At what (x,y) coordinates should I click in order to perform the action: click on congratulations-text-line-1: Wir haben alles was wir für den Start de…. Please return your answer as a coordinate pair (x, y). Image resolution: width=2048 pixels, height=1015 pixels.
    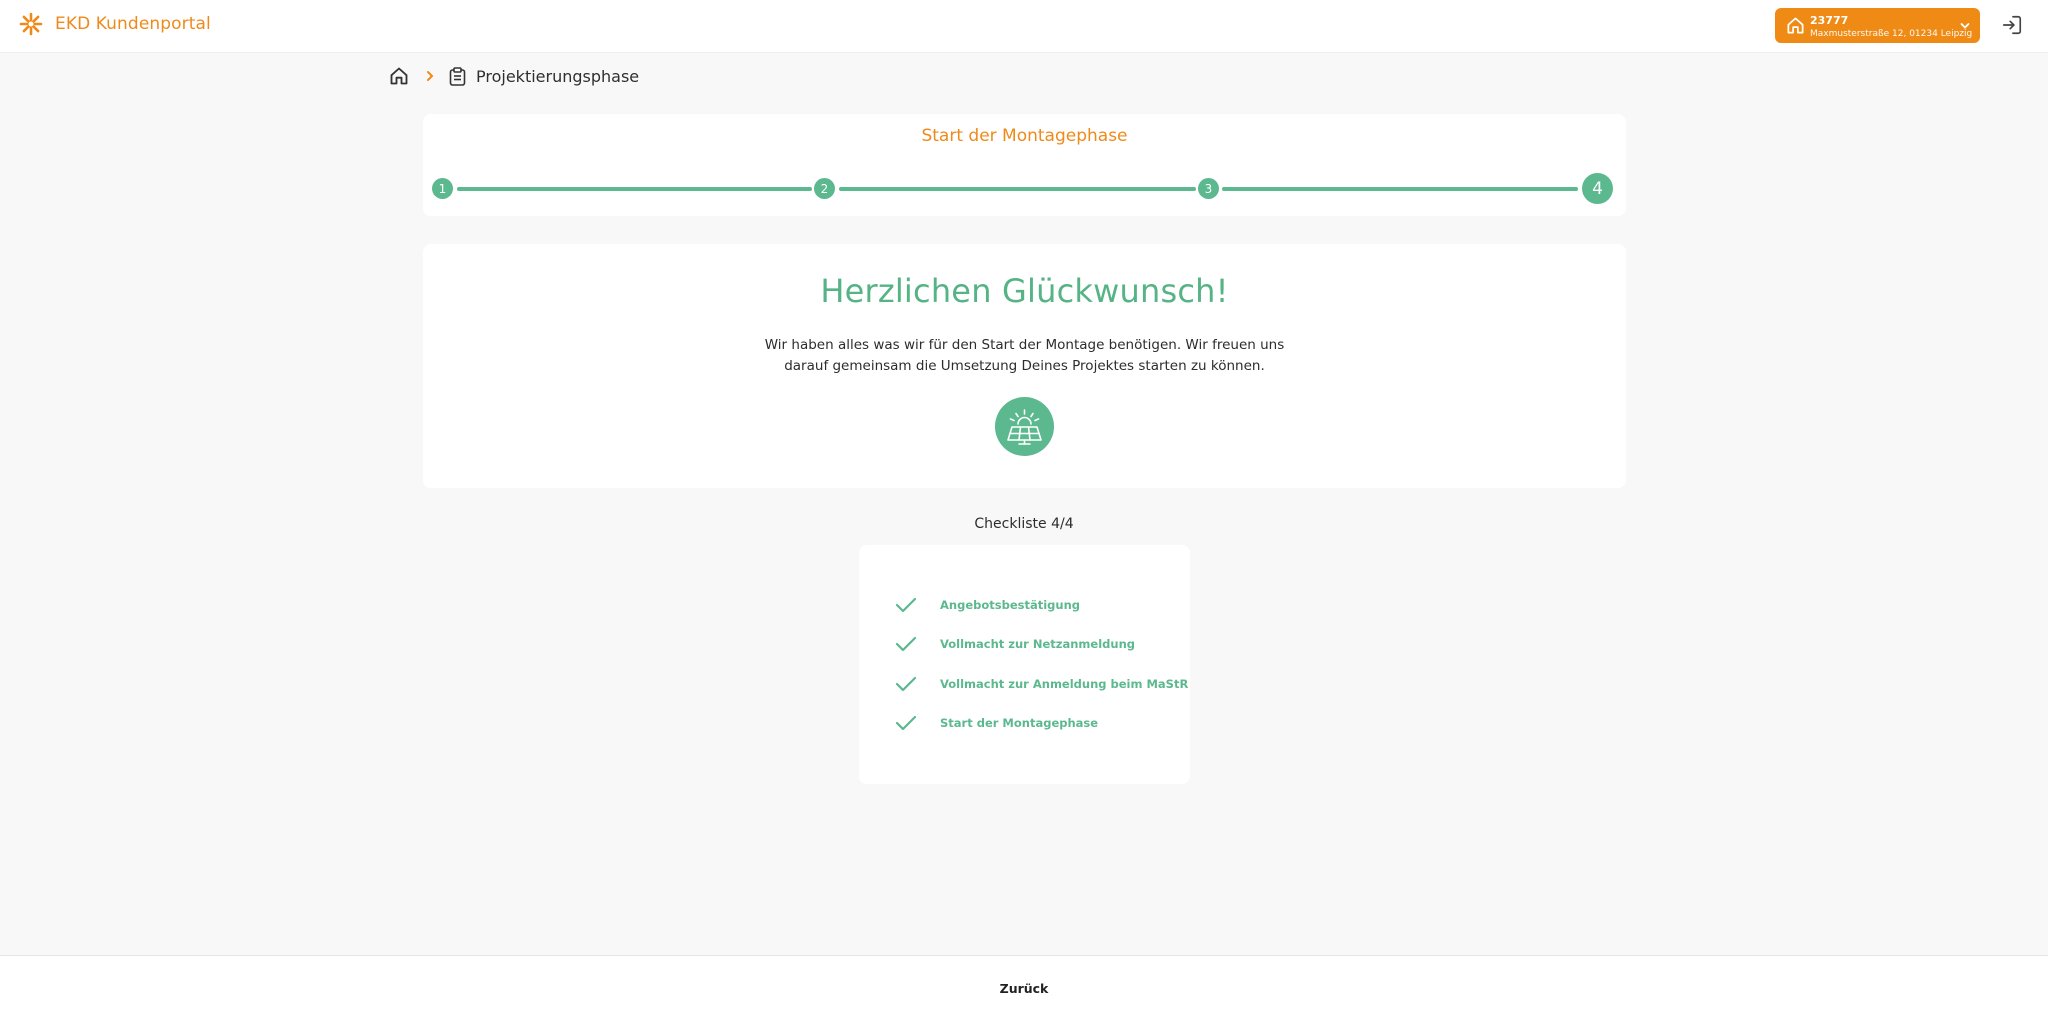
    Looking at the image, I should click on (1024, 345).